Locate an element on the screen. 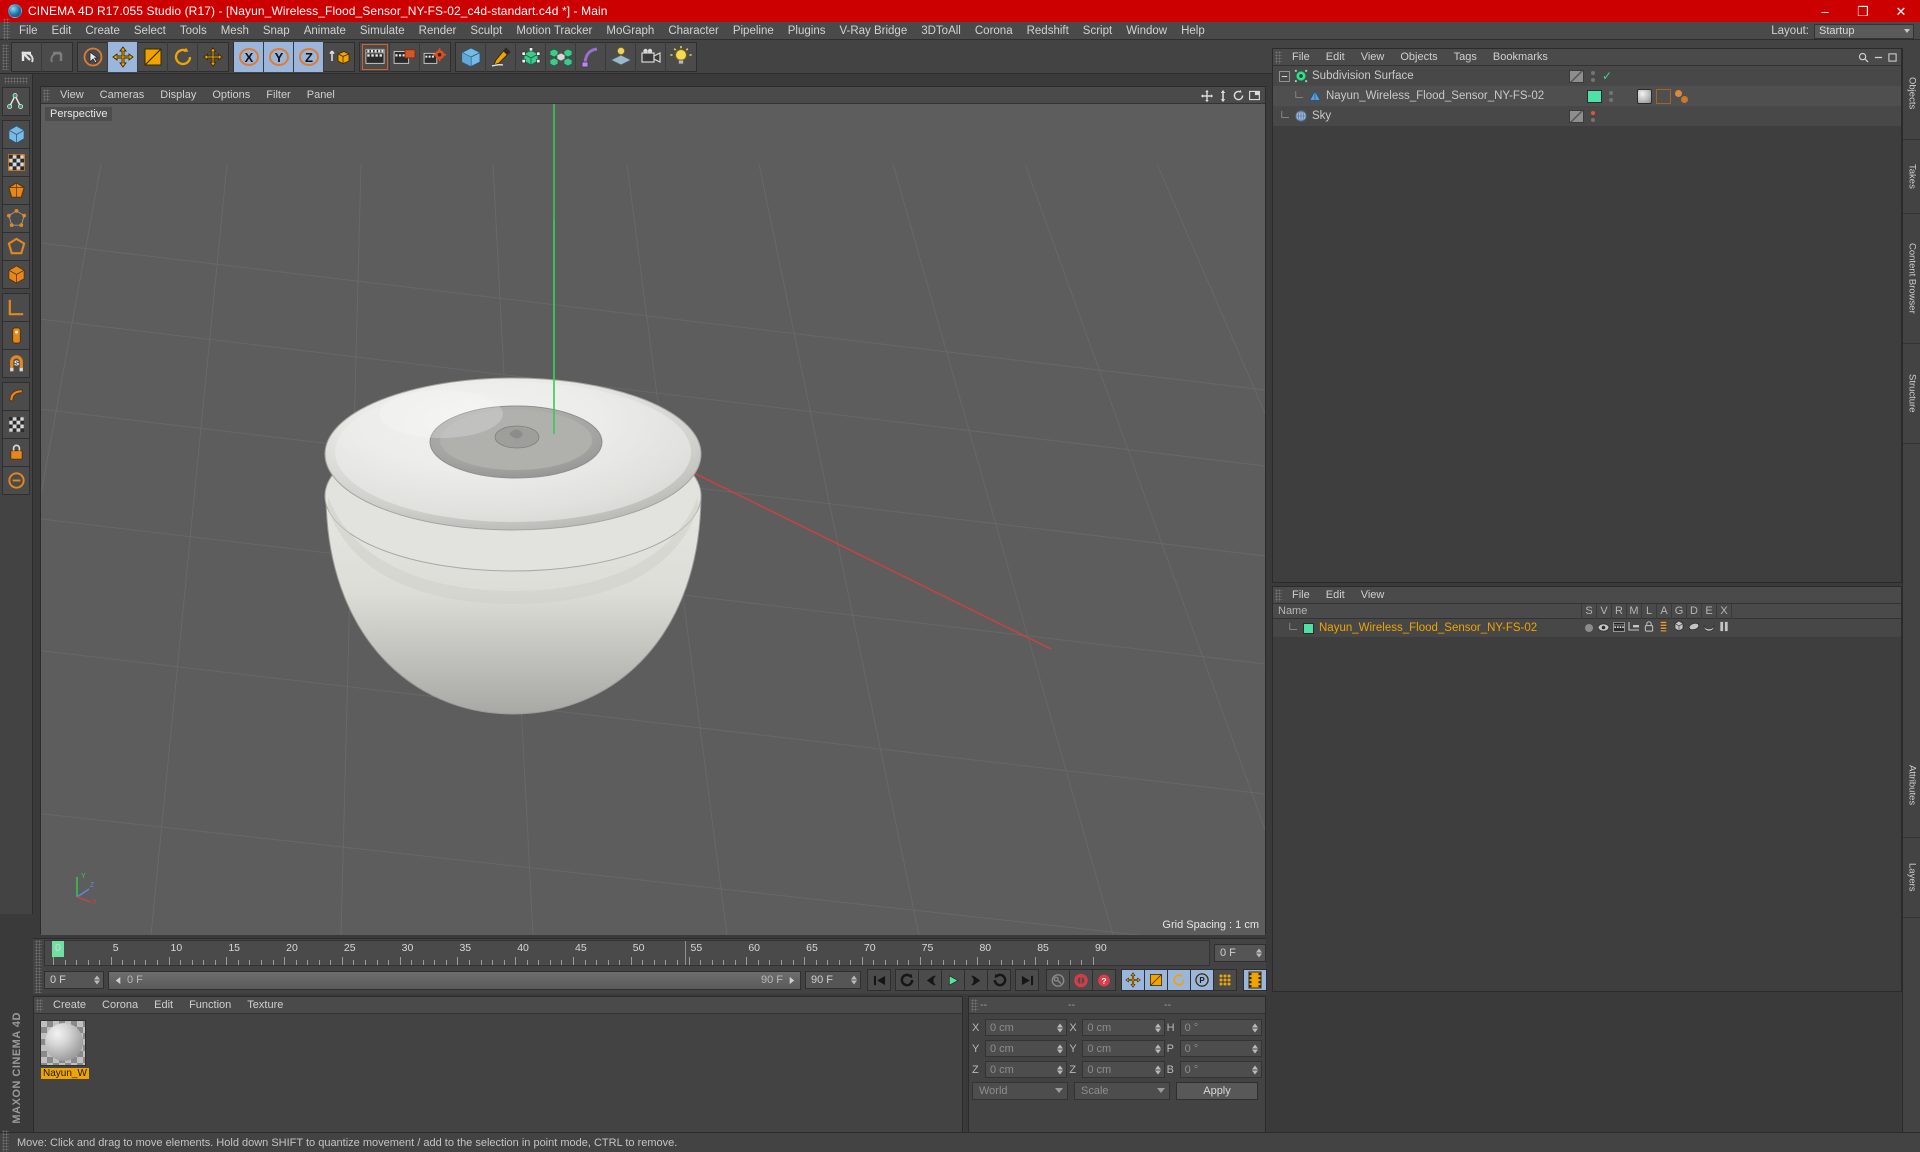 Image resolution: width=1920 pixels, height=1152 pixels. viewport-menu-options: Options is located at coordinates (231, 95).